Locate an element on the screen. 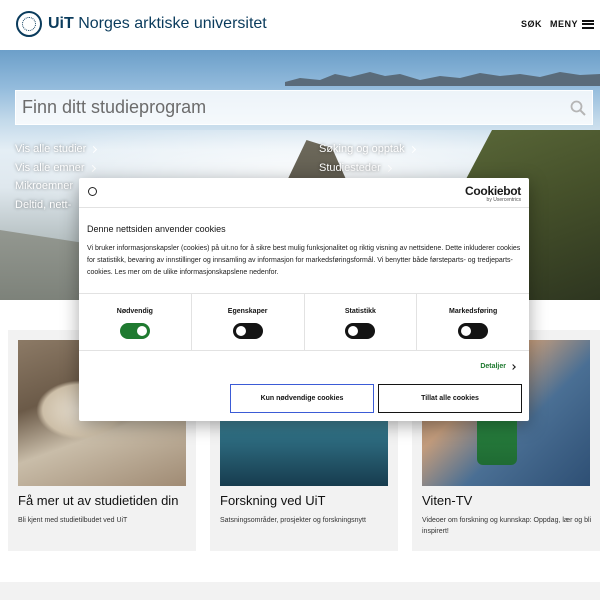 This screenshot has width=600, height=600. site-logo-text: UiT Norges arktiske universitet is located at coordinates (157, 24).